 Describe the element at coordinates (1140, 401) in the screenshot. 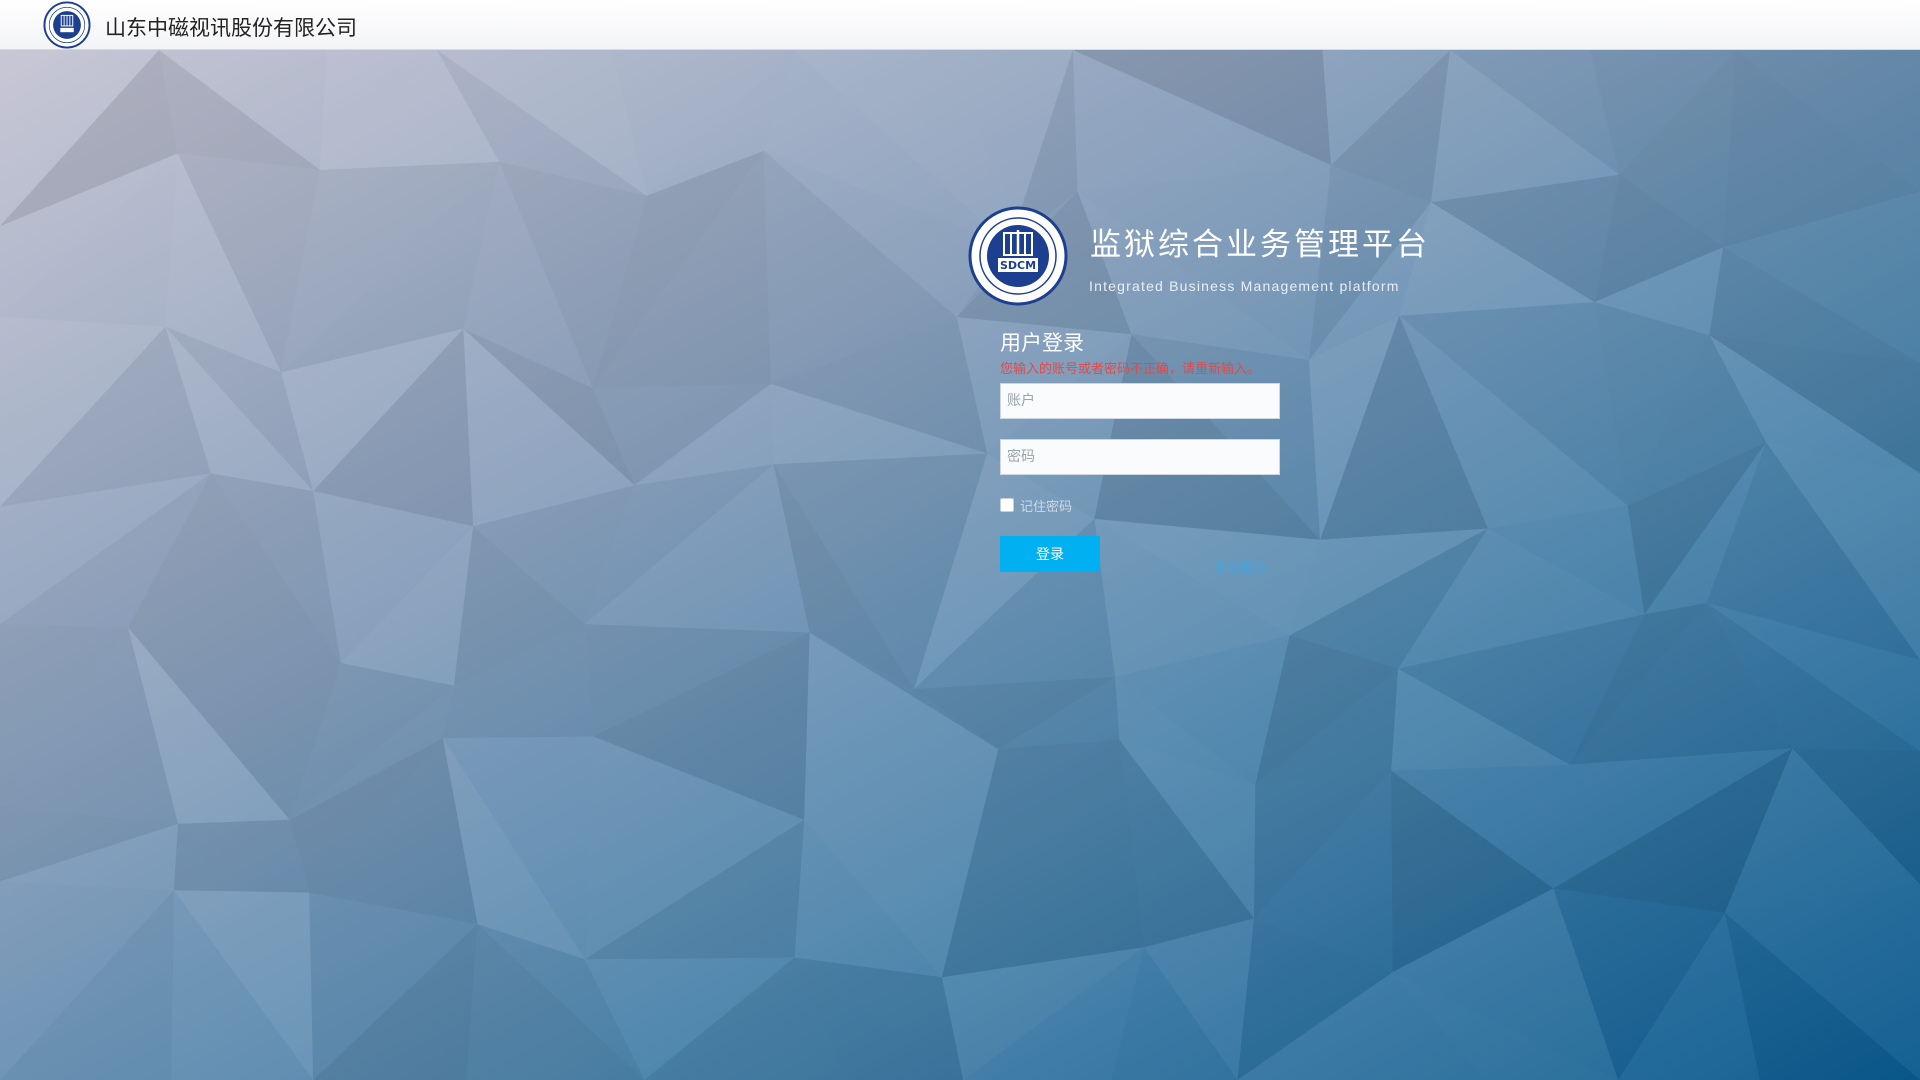

I see `account-input` at that location.